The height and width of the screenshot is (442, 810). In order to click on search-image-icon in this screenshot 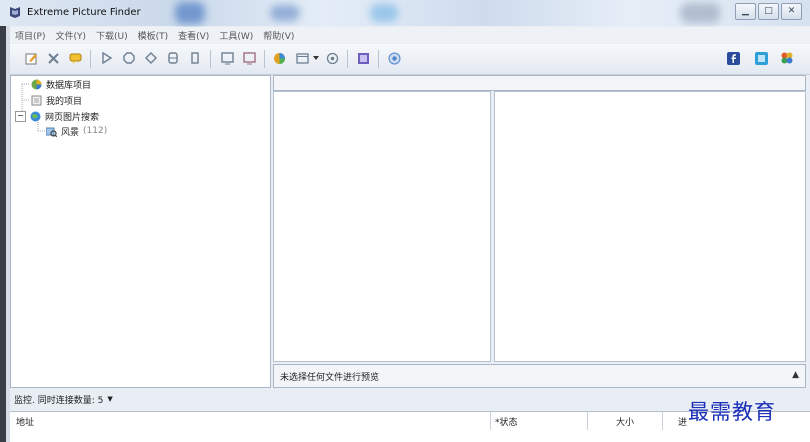, I will do `click(51, 132)`.